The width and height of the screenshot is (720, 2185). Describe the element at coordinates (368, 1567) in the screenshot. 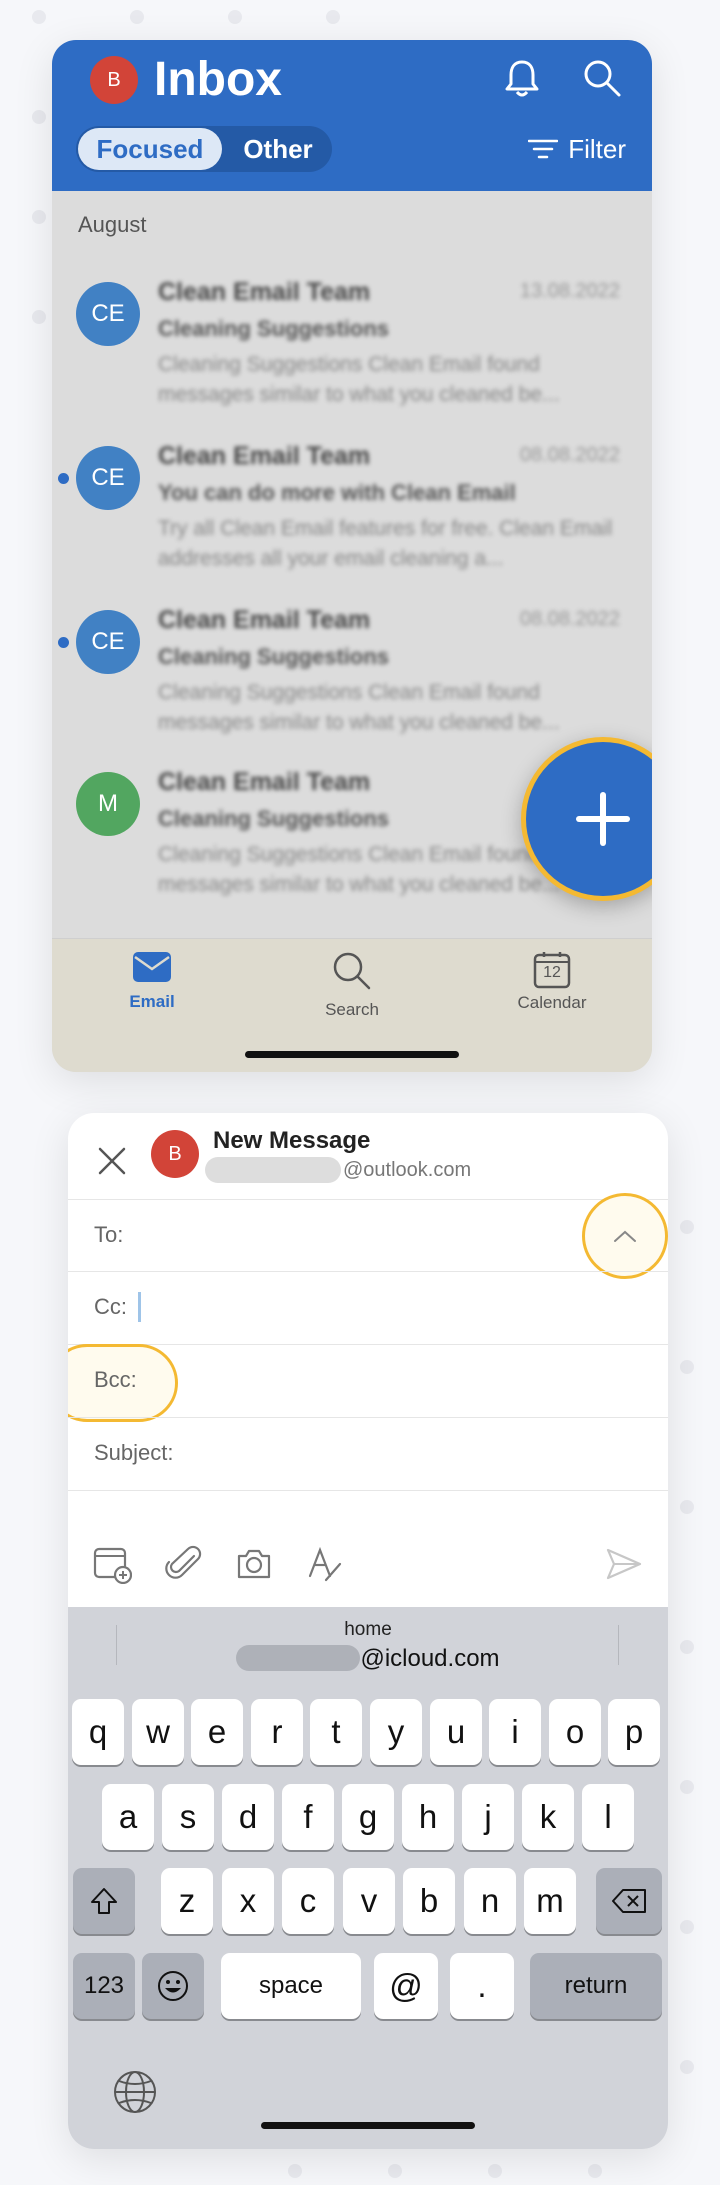

I see `compose-toolbar` at that location.